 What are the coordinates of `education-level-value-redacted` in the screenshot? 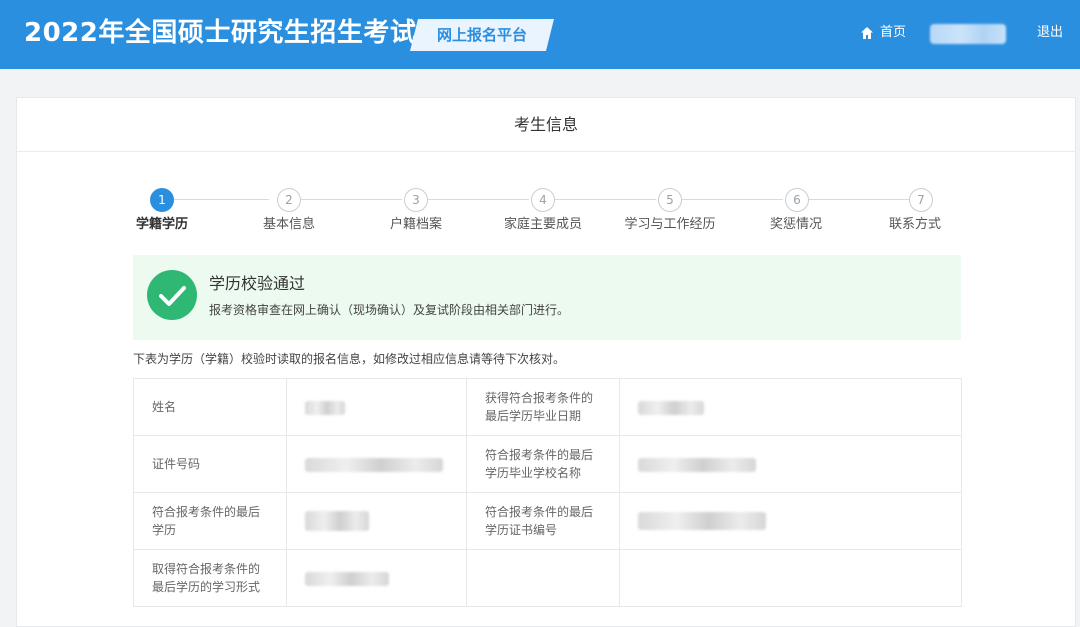 It's located at (376, 521).